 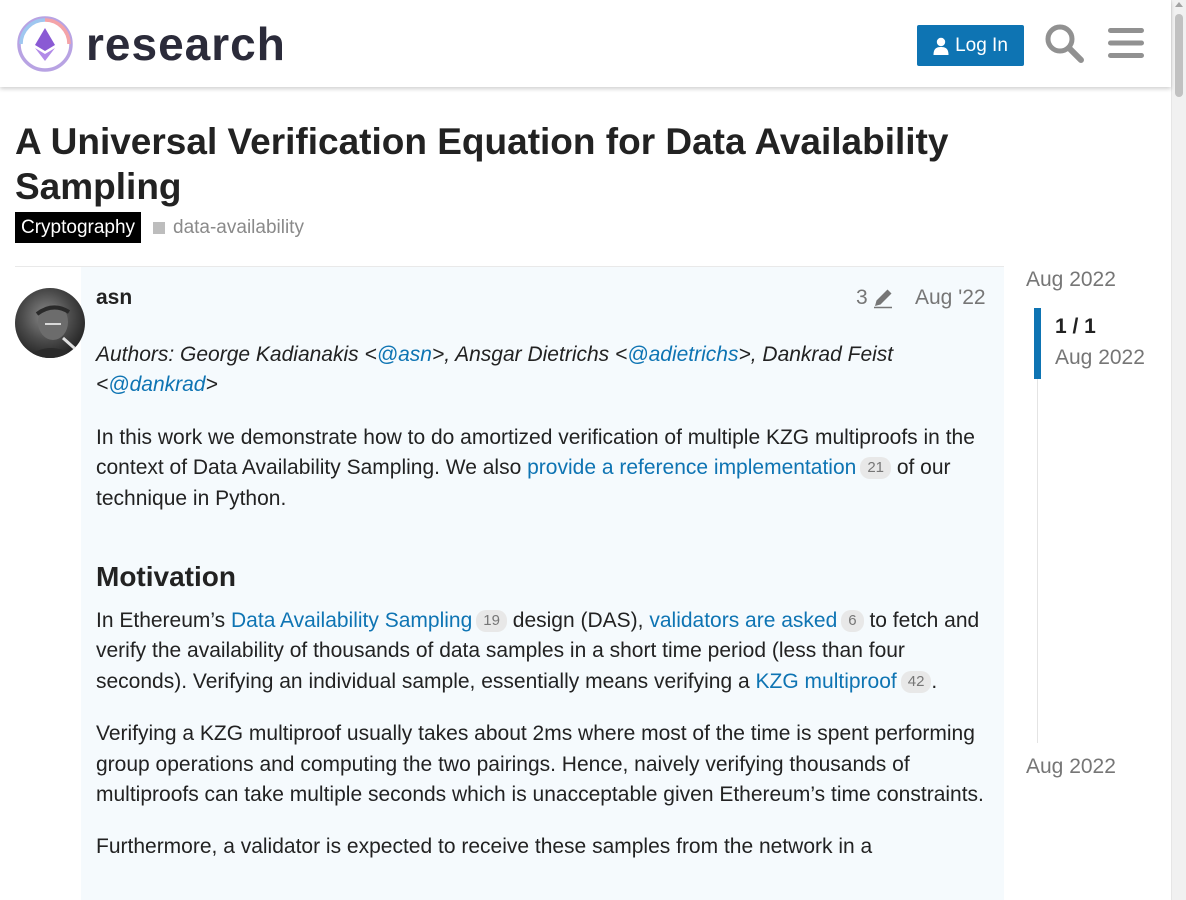 What do you see at coordinates (78, 227) in the screenshot?
I see `category-badge: Cryptography` at bounding box center [78, 227].